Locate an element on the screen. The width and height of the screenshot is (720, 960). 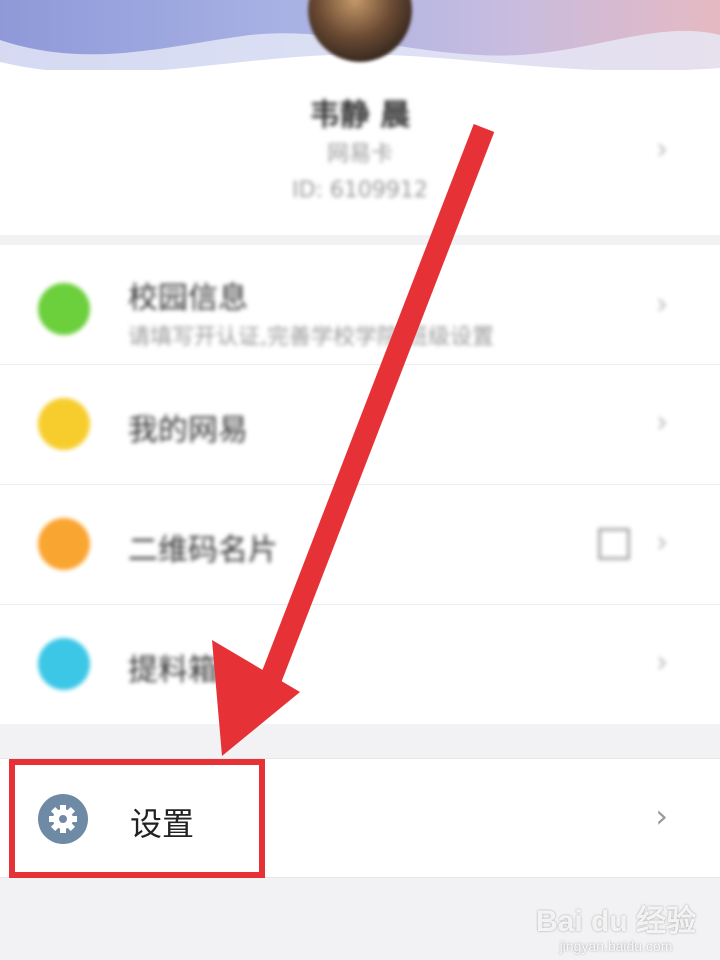
watermark: Bai du 经验 jingyan.baidu.com is located at coordinates (616, 925).